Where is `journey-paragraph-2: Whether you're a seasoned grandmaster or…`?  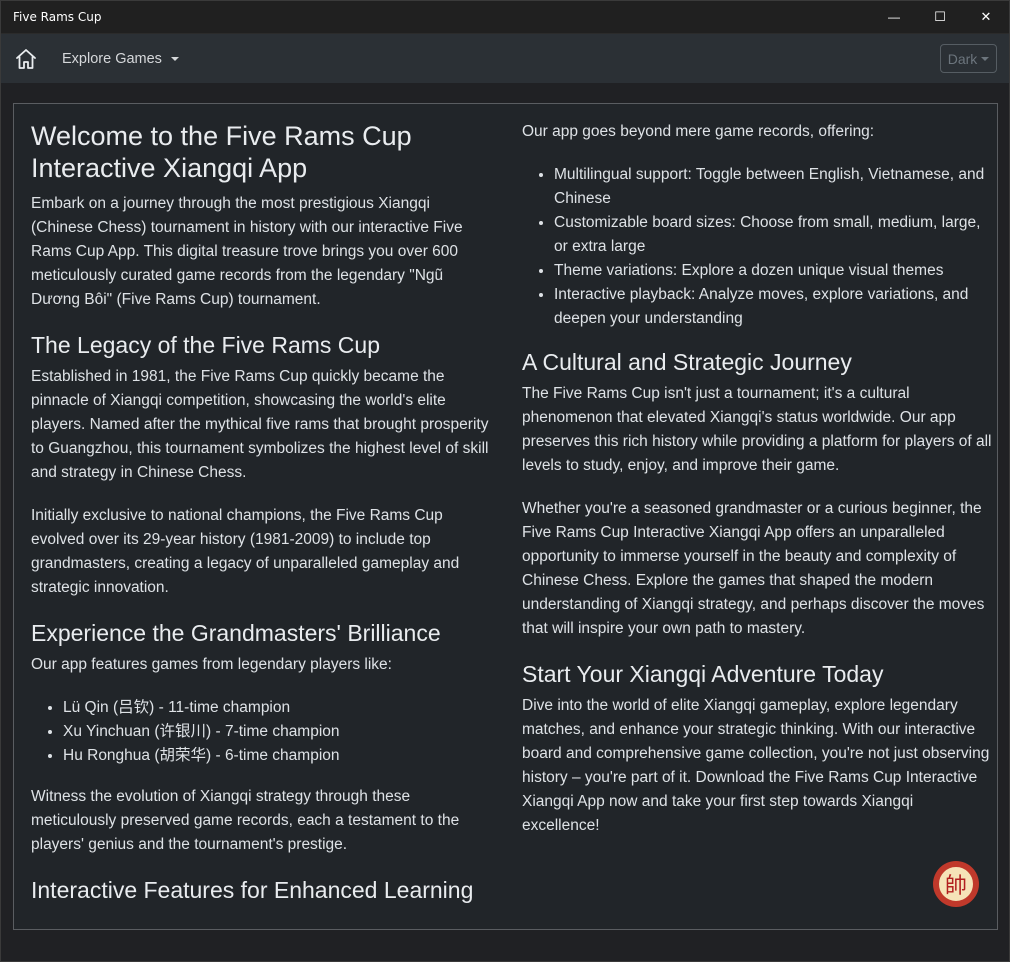
journey-paragraph-2: Whether you're a seasoned grandmaster or… is located at coordinates (753, 568).